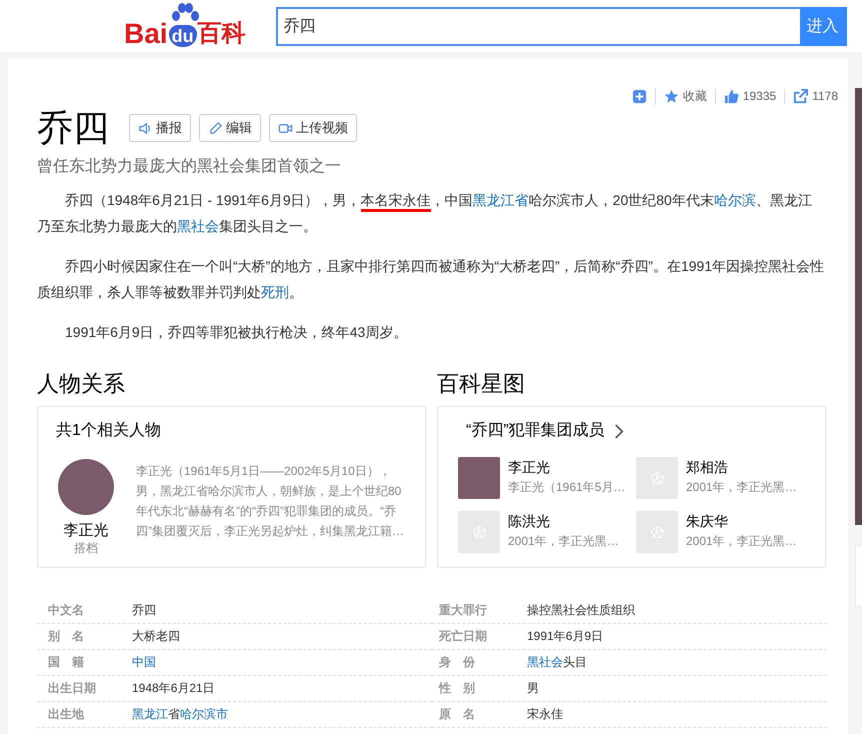 This screenshot has width=862, height=734. I want to click on upload-video-button: 上传视频, so click(313, 128).